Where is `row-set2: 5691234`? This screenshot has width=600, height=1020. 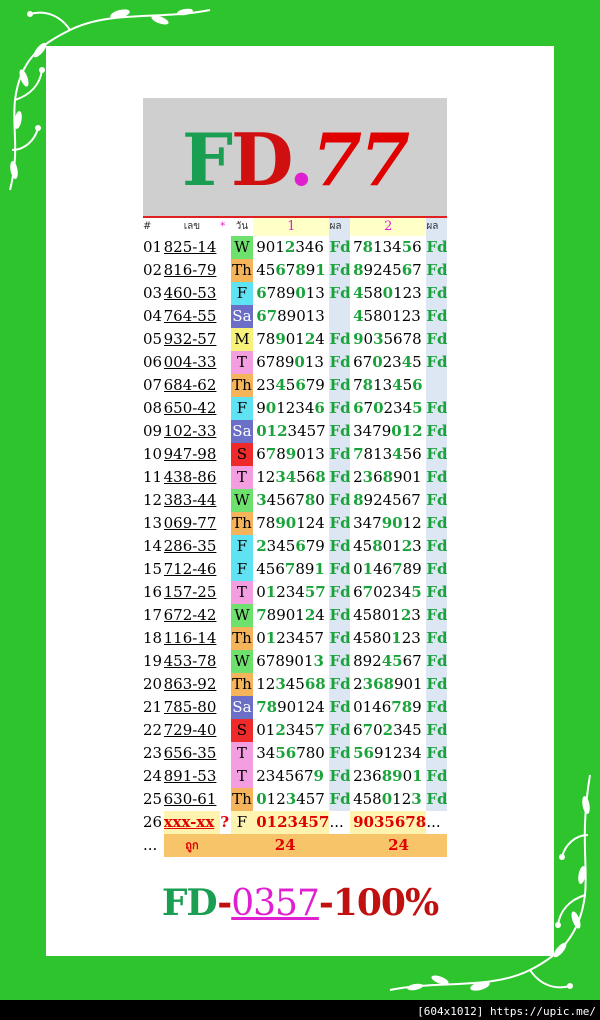 row-set2: 5691234 is located at coordinates (387, 753).